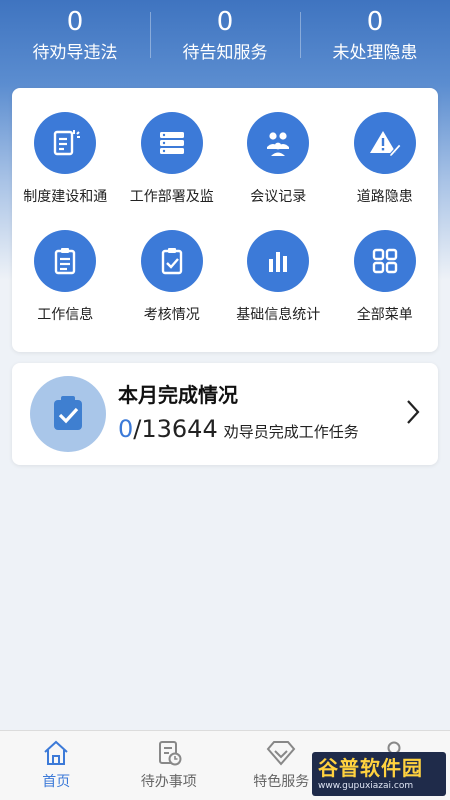 The image size is (450, 800). Describe the element at coordinates (65, 315) in the screenshot. I see `menu-label: 工作信息` at that location.